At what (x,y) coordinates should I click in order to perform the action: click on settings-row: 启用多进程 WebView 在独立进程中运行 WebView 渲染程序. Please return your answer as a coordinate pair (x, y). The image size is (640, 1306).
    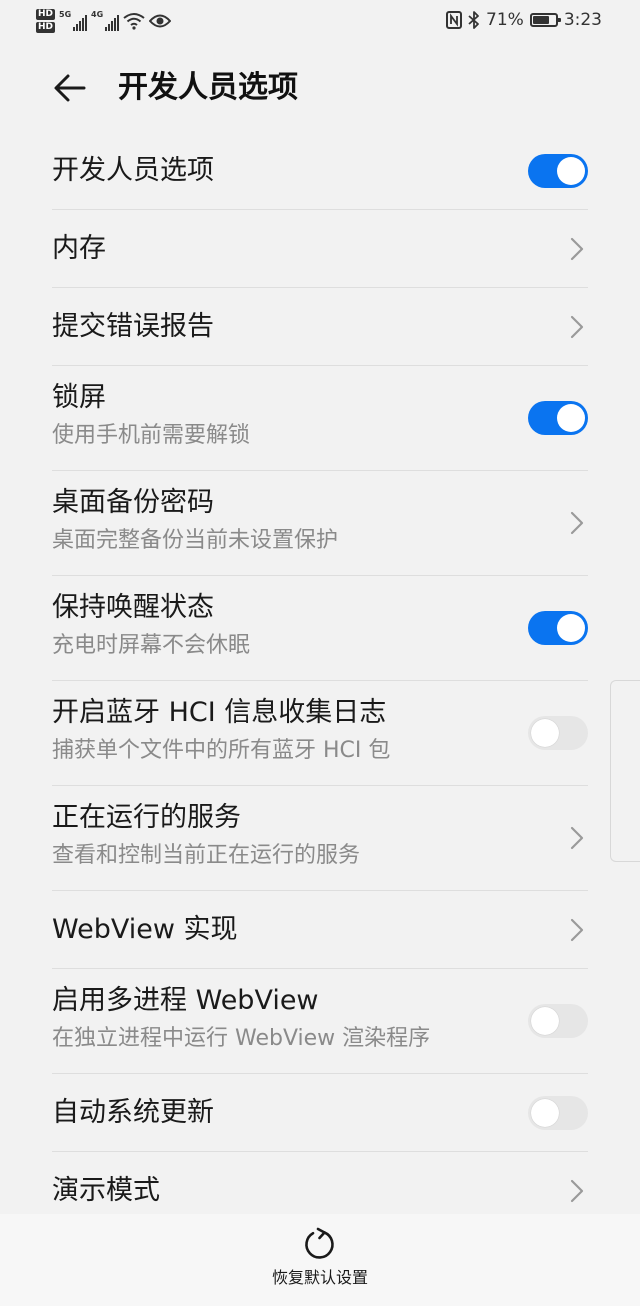
    Looking at the image, I should click on (320, 1021).